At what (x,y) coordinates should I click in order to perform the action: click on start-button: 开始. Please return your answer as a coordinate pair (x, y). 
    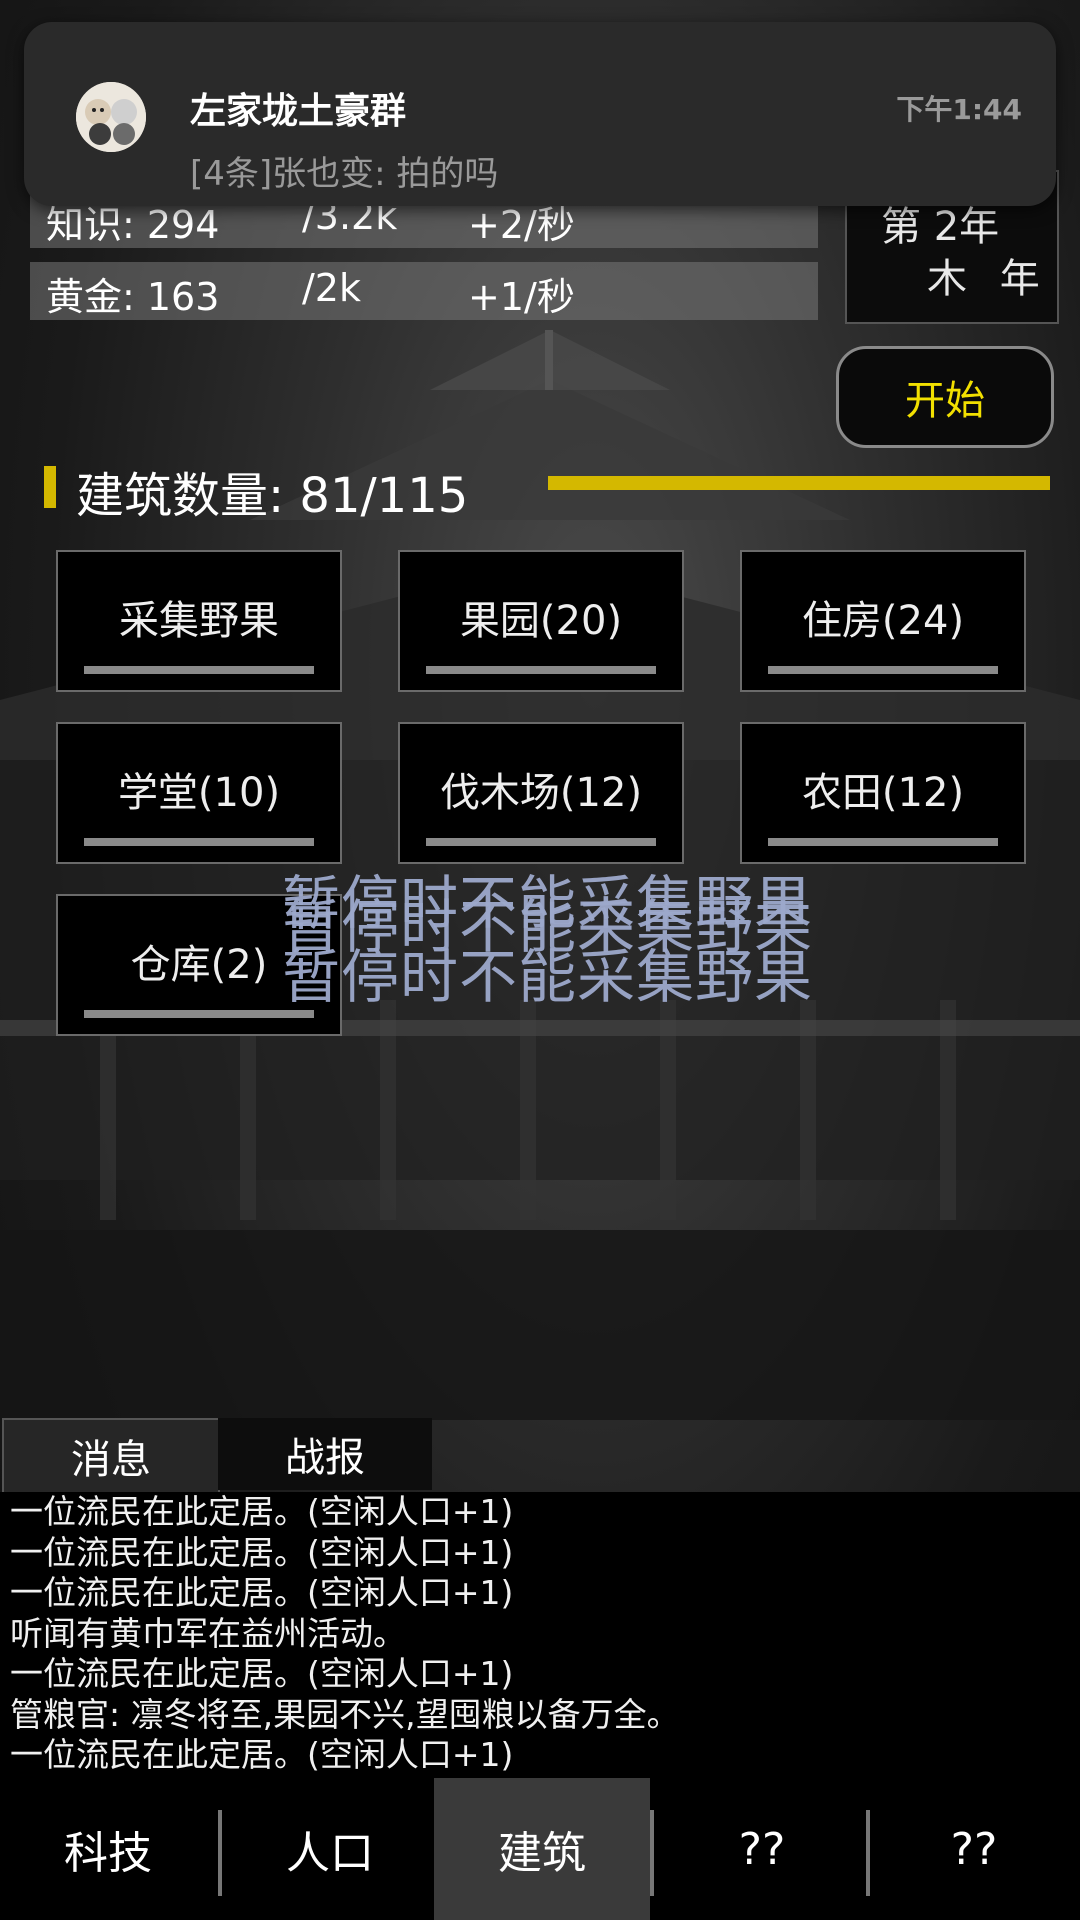
    Looking at the image, I should click on (945, 397).